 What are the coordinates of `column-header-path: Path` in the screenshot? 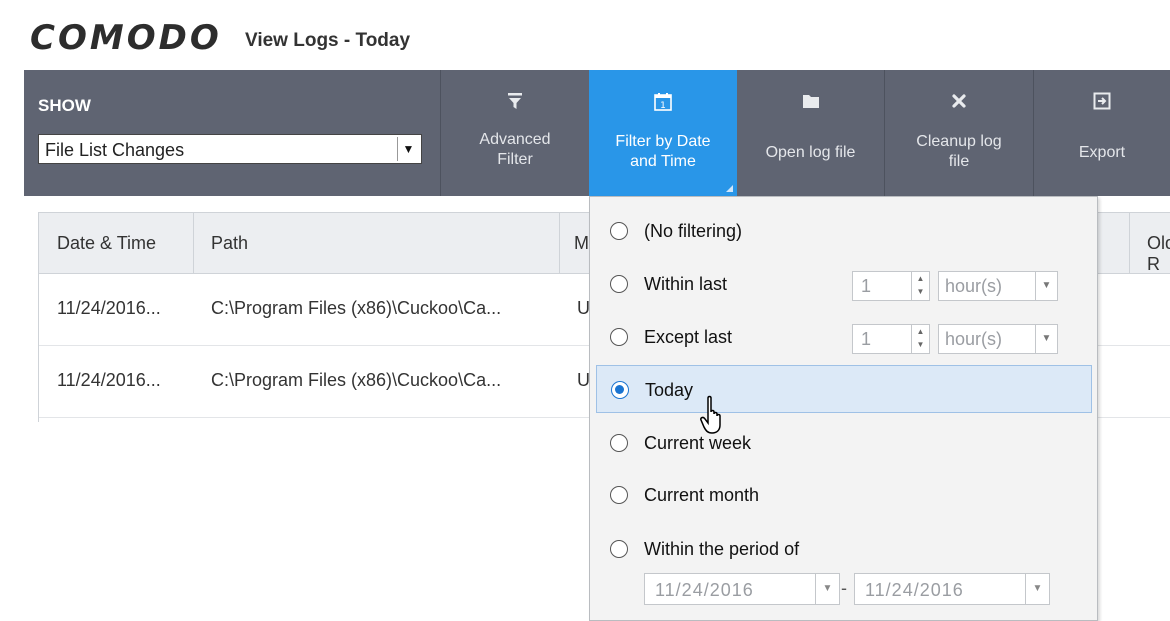 It's located at (229, 243).